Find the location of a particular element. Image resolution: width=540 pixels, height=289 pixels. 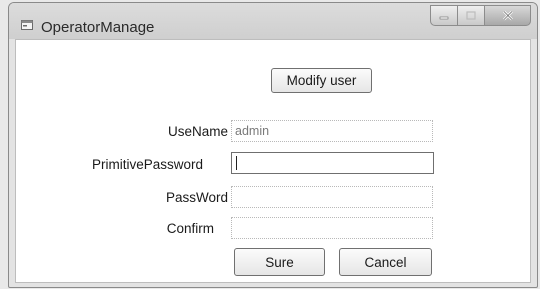

minimize-icon is located at coordinates (444, 17).